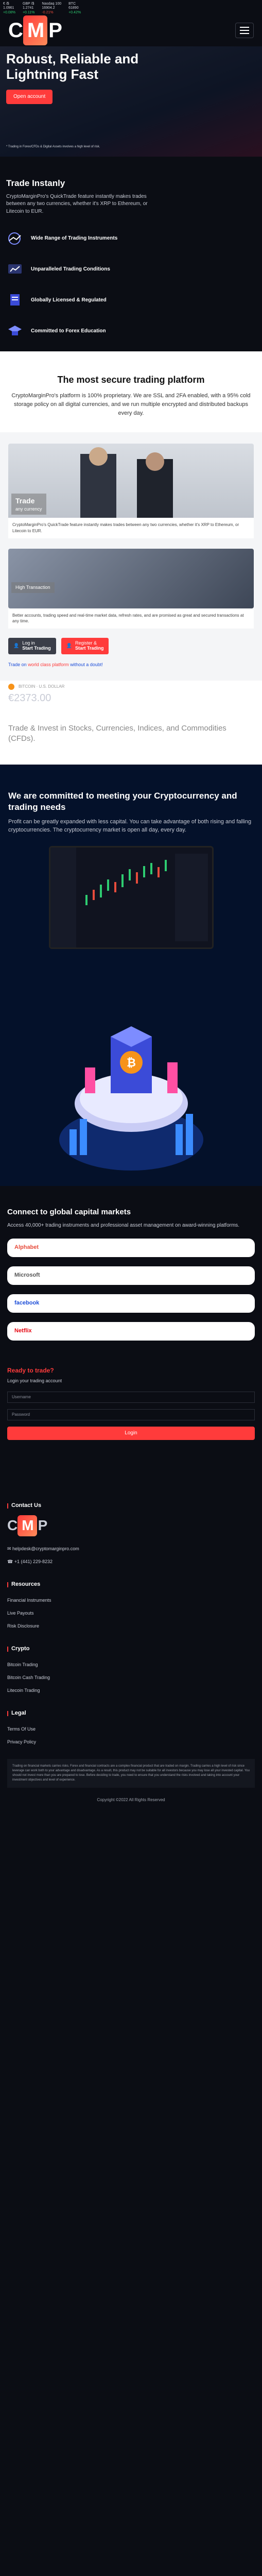 Image resolution: width=262 pixels, height=2576 pixels. I want to click on section-title: Trade Instanly, so click(36, 183).